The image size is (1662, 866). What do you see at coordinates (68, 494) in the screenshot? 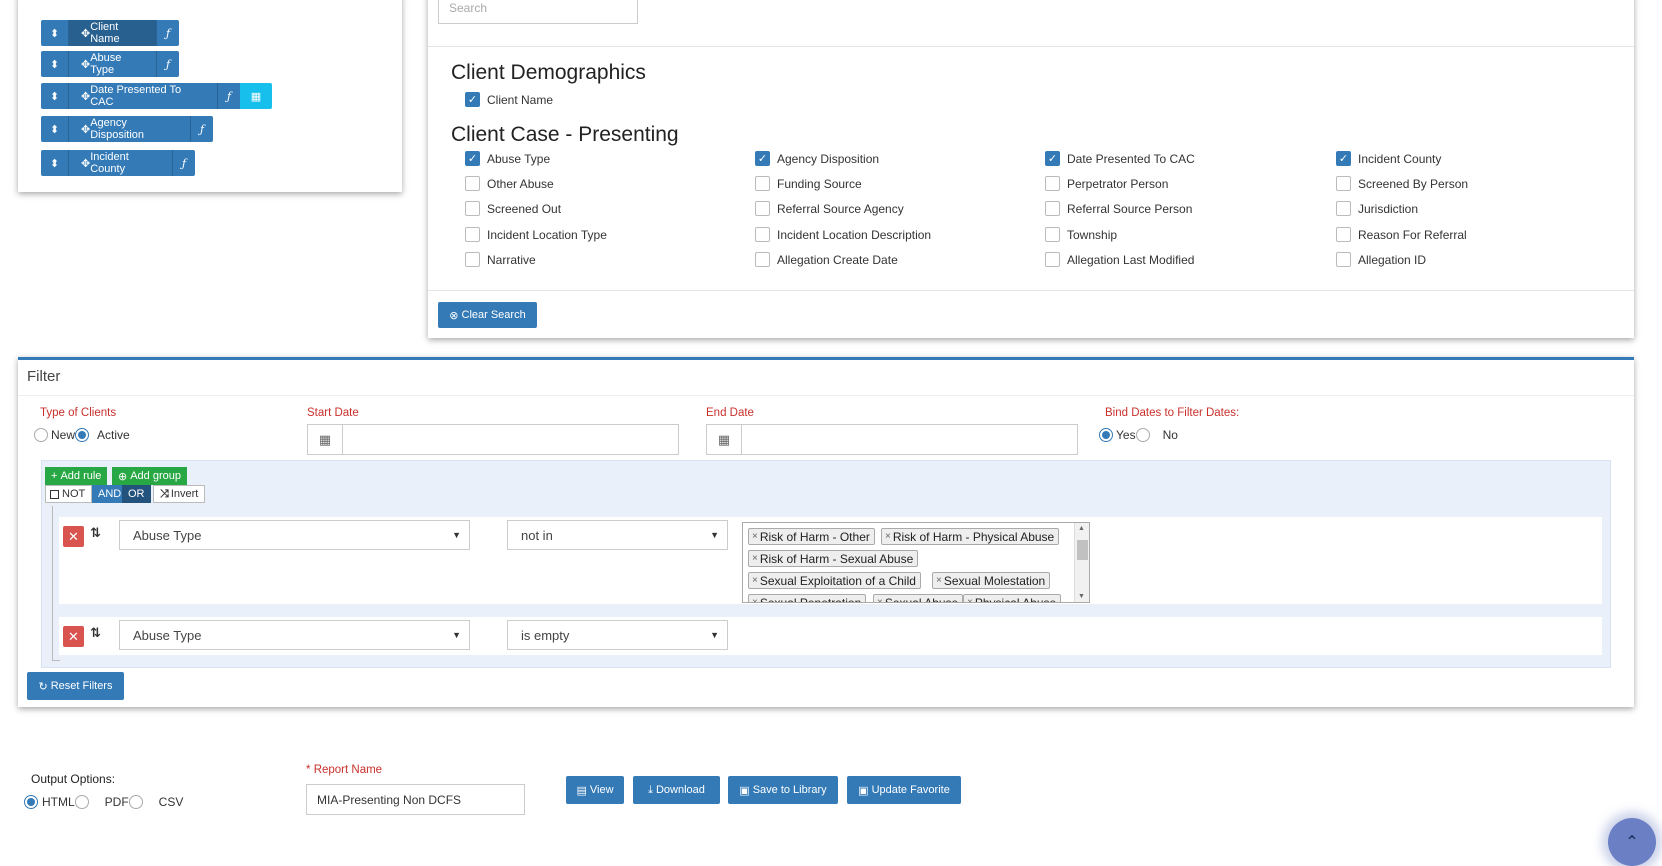
I see `not-toggle: NOT` at bounding box center [68, 494].